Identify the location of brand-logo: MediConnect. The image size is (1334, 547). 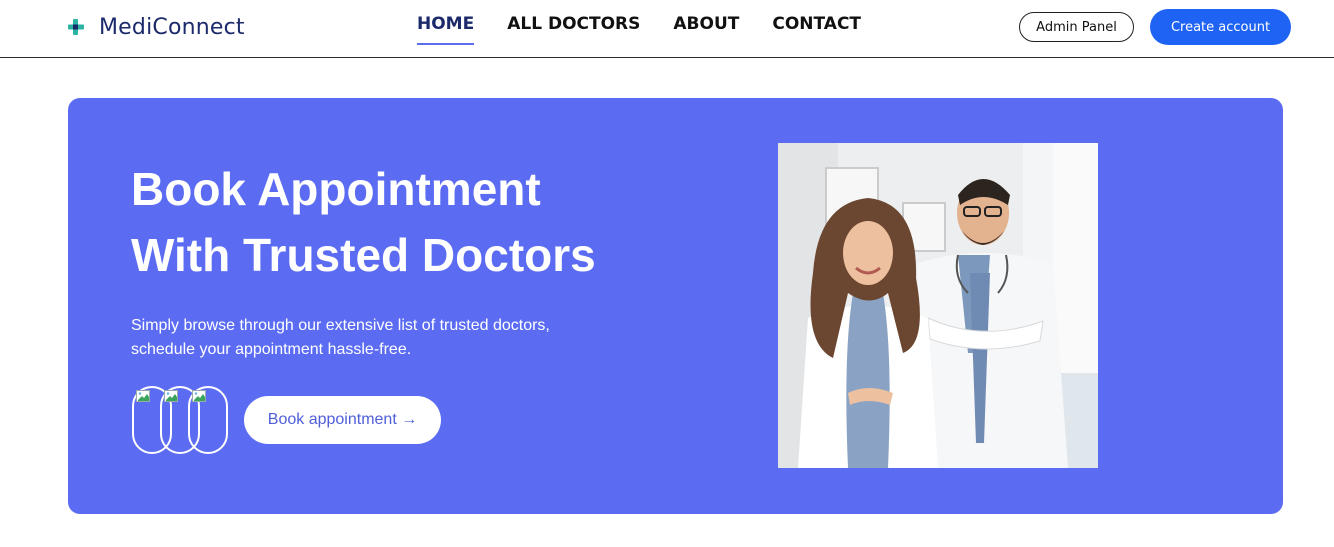
(156, 27).